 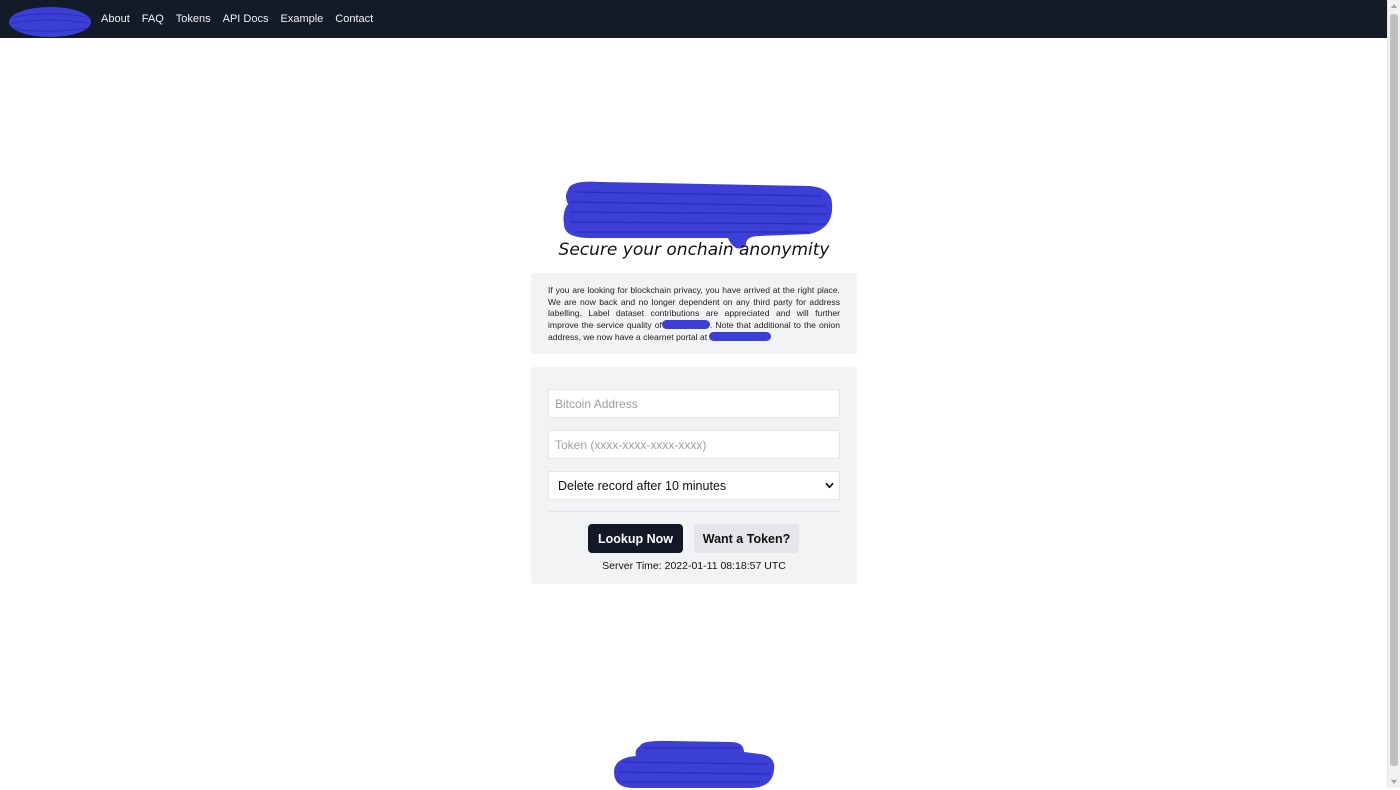 I want to click on nav-link-api-docs: API Docs, so click(x=246, y=19).